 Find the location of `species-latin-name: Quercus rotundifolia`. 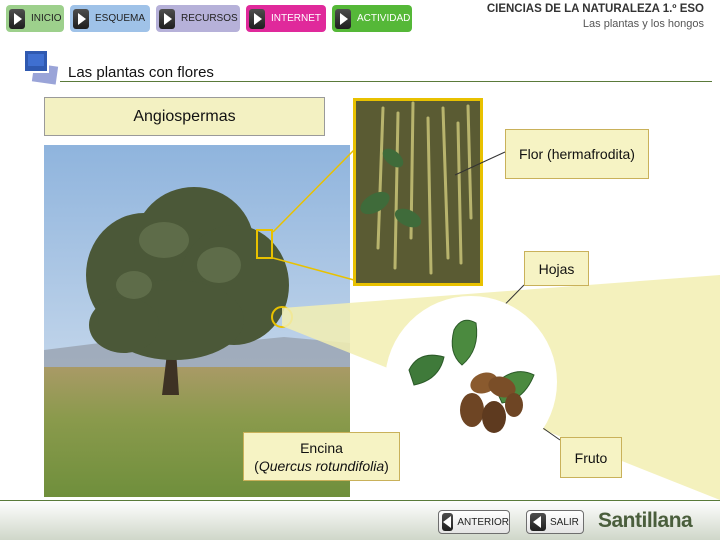

species-latin-name: Quercus rotundifolia is located at coordinates (321, 465).